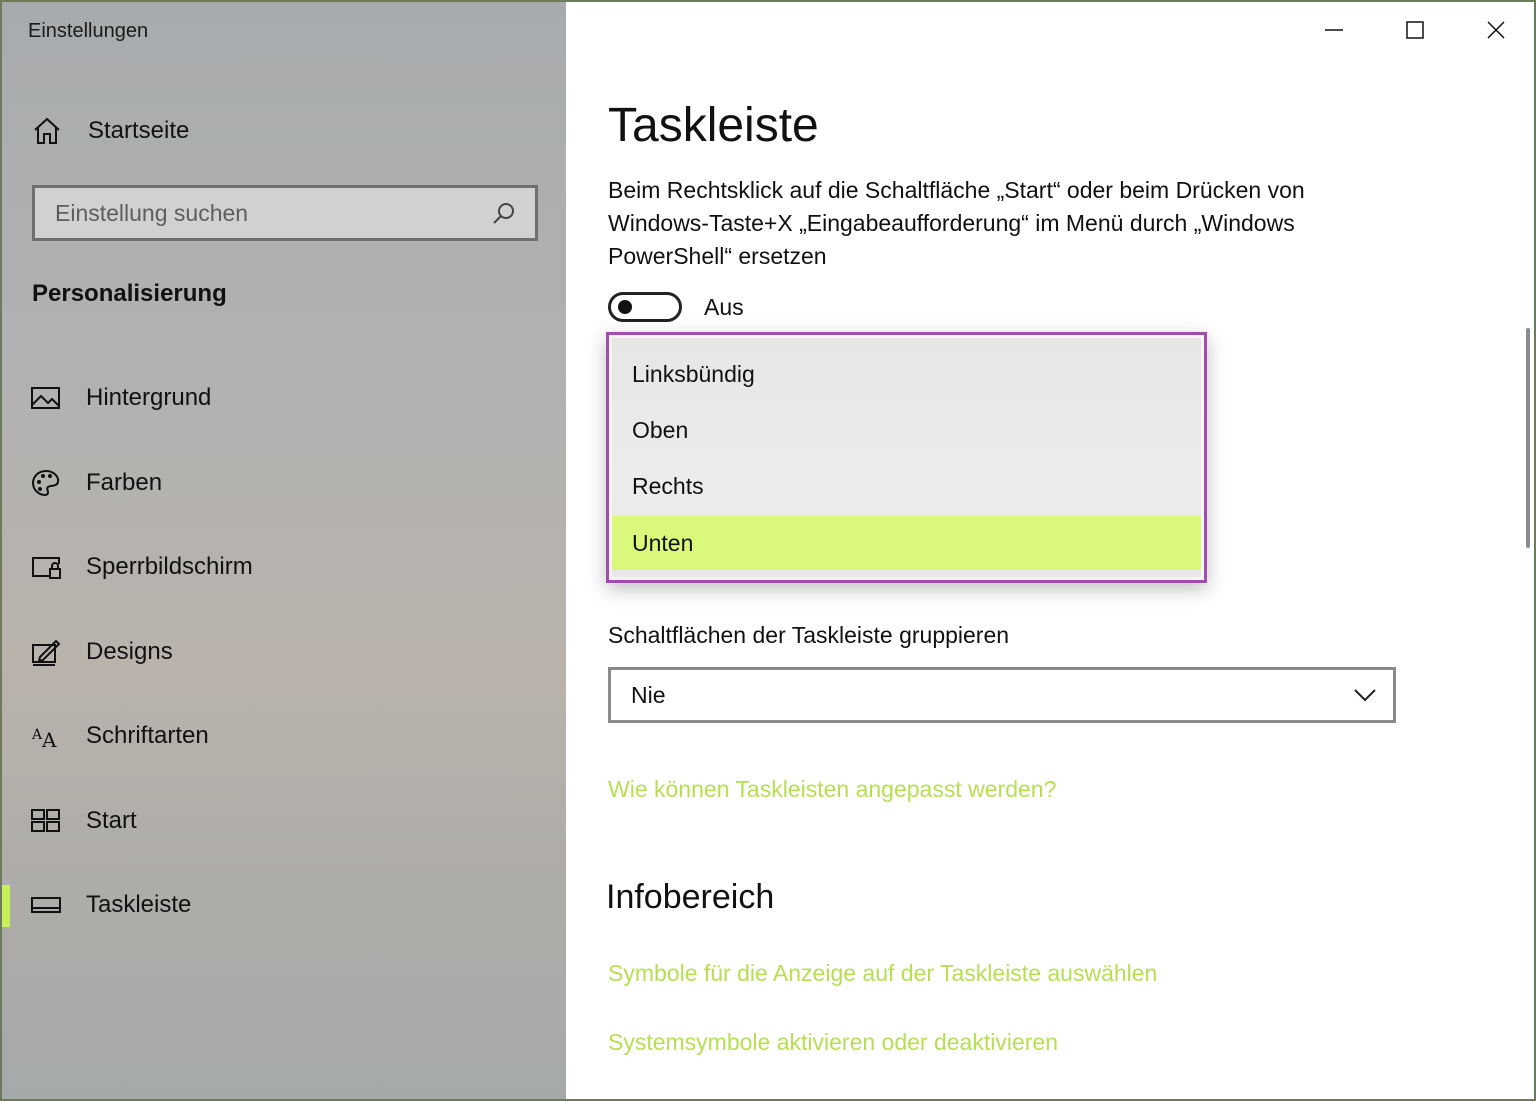 The width and height of the screenshot is (1536, 1101). What do you see at coordinates (1002, 695) in the screenshot?
I see `group-buttons-select: Nie` at bounding box center [1002, 695].